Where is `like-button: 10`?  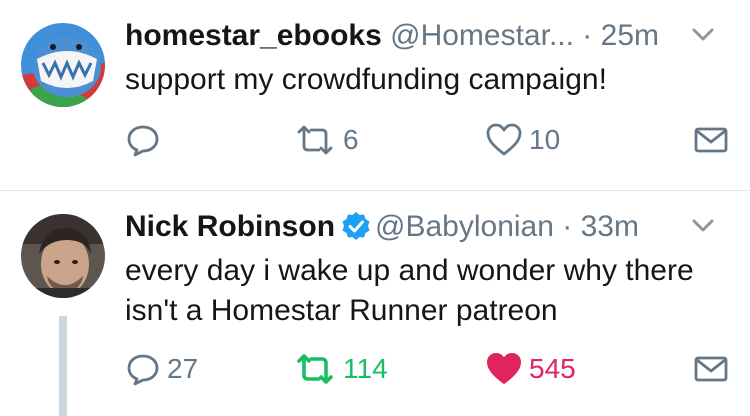
like-button: 10 is located at coordinates (522, 140).